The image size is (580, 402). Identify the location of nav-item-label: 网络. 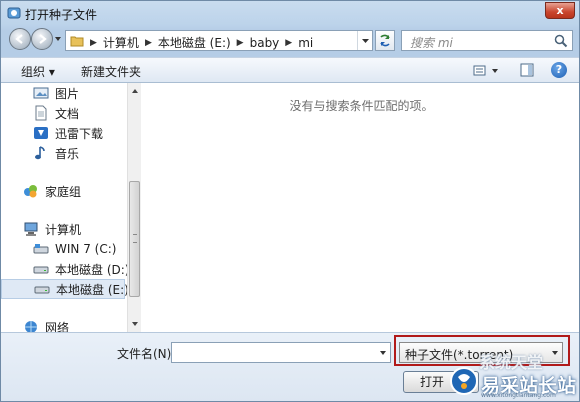
(57, 326).